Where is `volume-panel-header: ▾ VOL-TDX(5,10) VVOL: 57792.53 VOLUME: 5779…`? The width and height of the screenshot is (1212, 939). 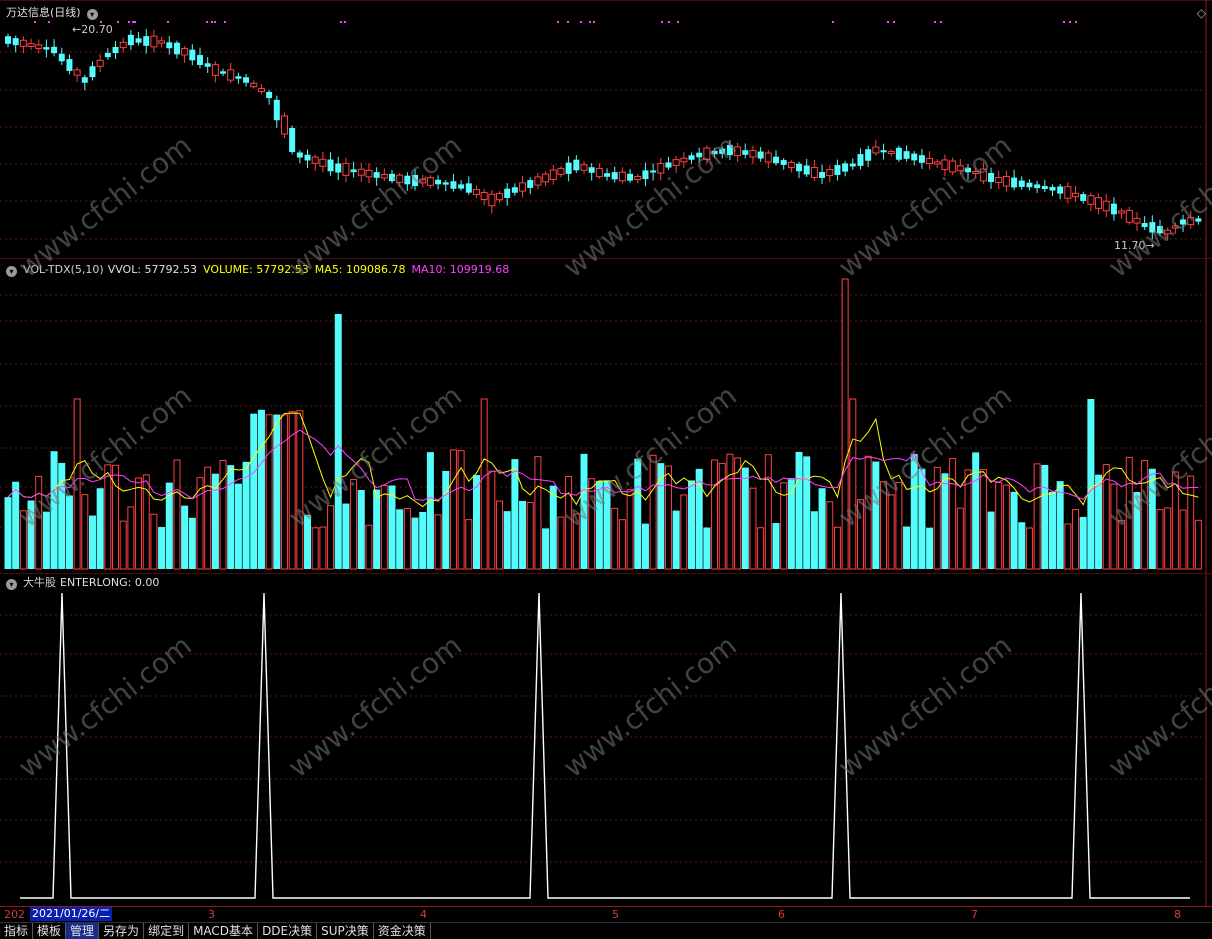 volume-panel-header: ▾ VOL-TDX(5,10) VVOL: 57792.53 VOLUME: 5779… is located at coordinates (260, 270).